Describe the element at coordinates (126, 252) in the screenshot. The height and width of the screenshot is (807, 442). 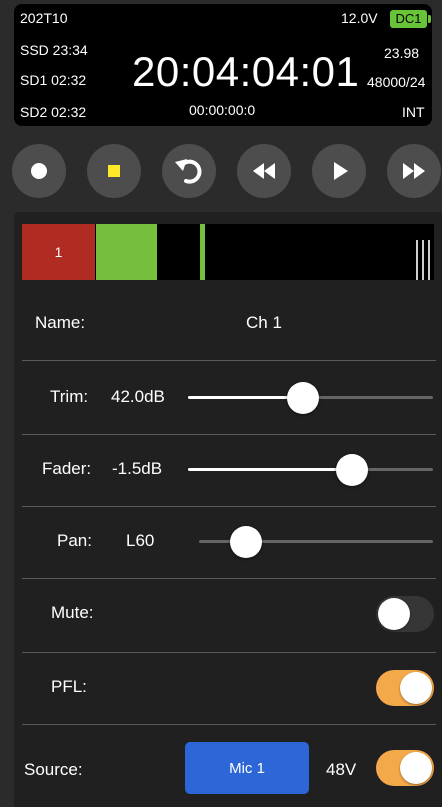
I see `meter-level-block` at that location.